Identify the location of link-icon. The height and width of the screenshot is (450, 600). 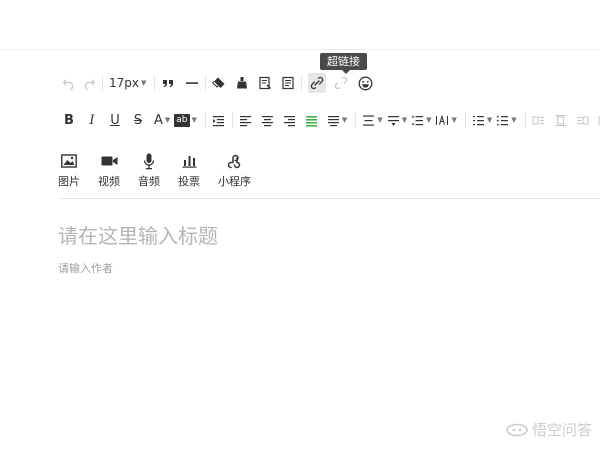
(317, 83).